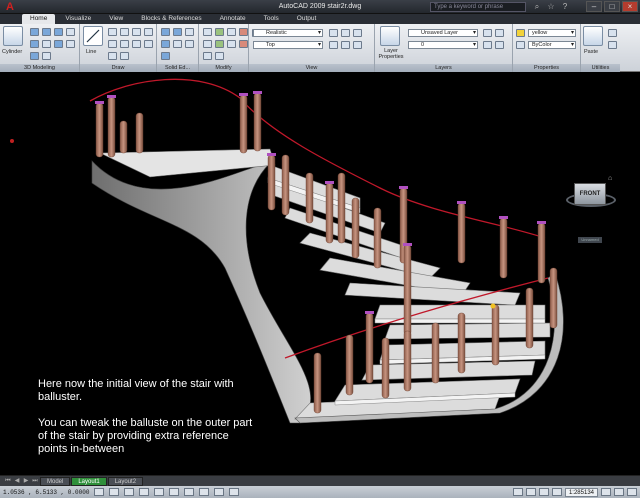 The image size is (640, 498). I want to click on scale-icon, so click(207, 56).